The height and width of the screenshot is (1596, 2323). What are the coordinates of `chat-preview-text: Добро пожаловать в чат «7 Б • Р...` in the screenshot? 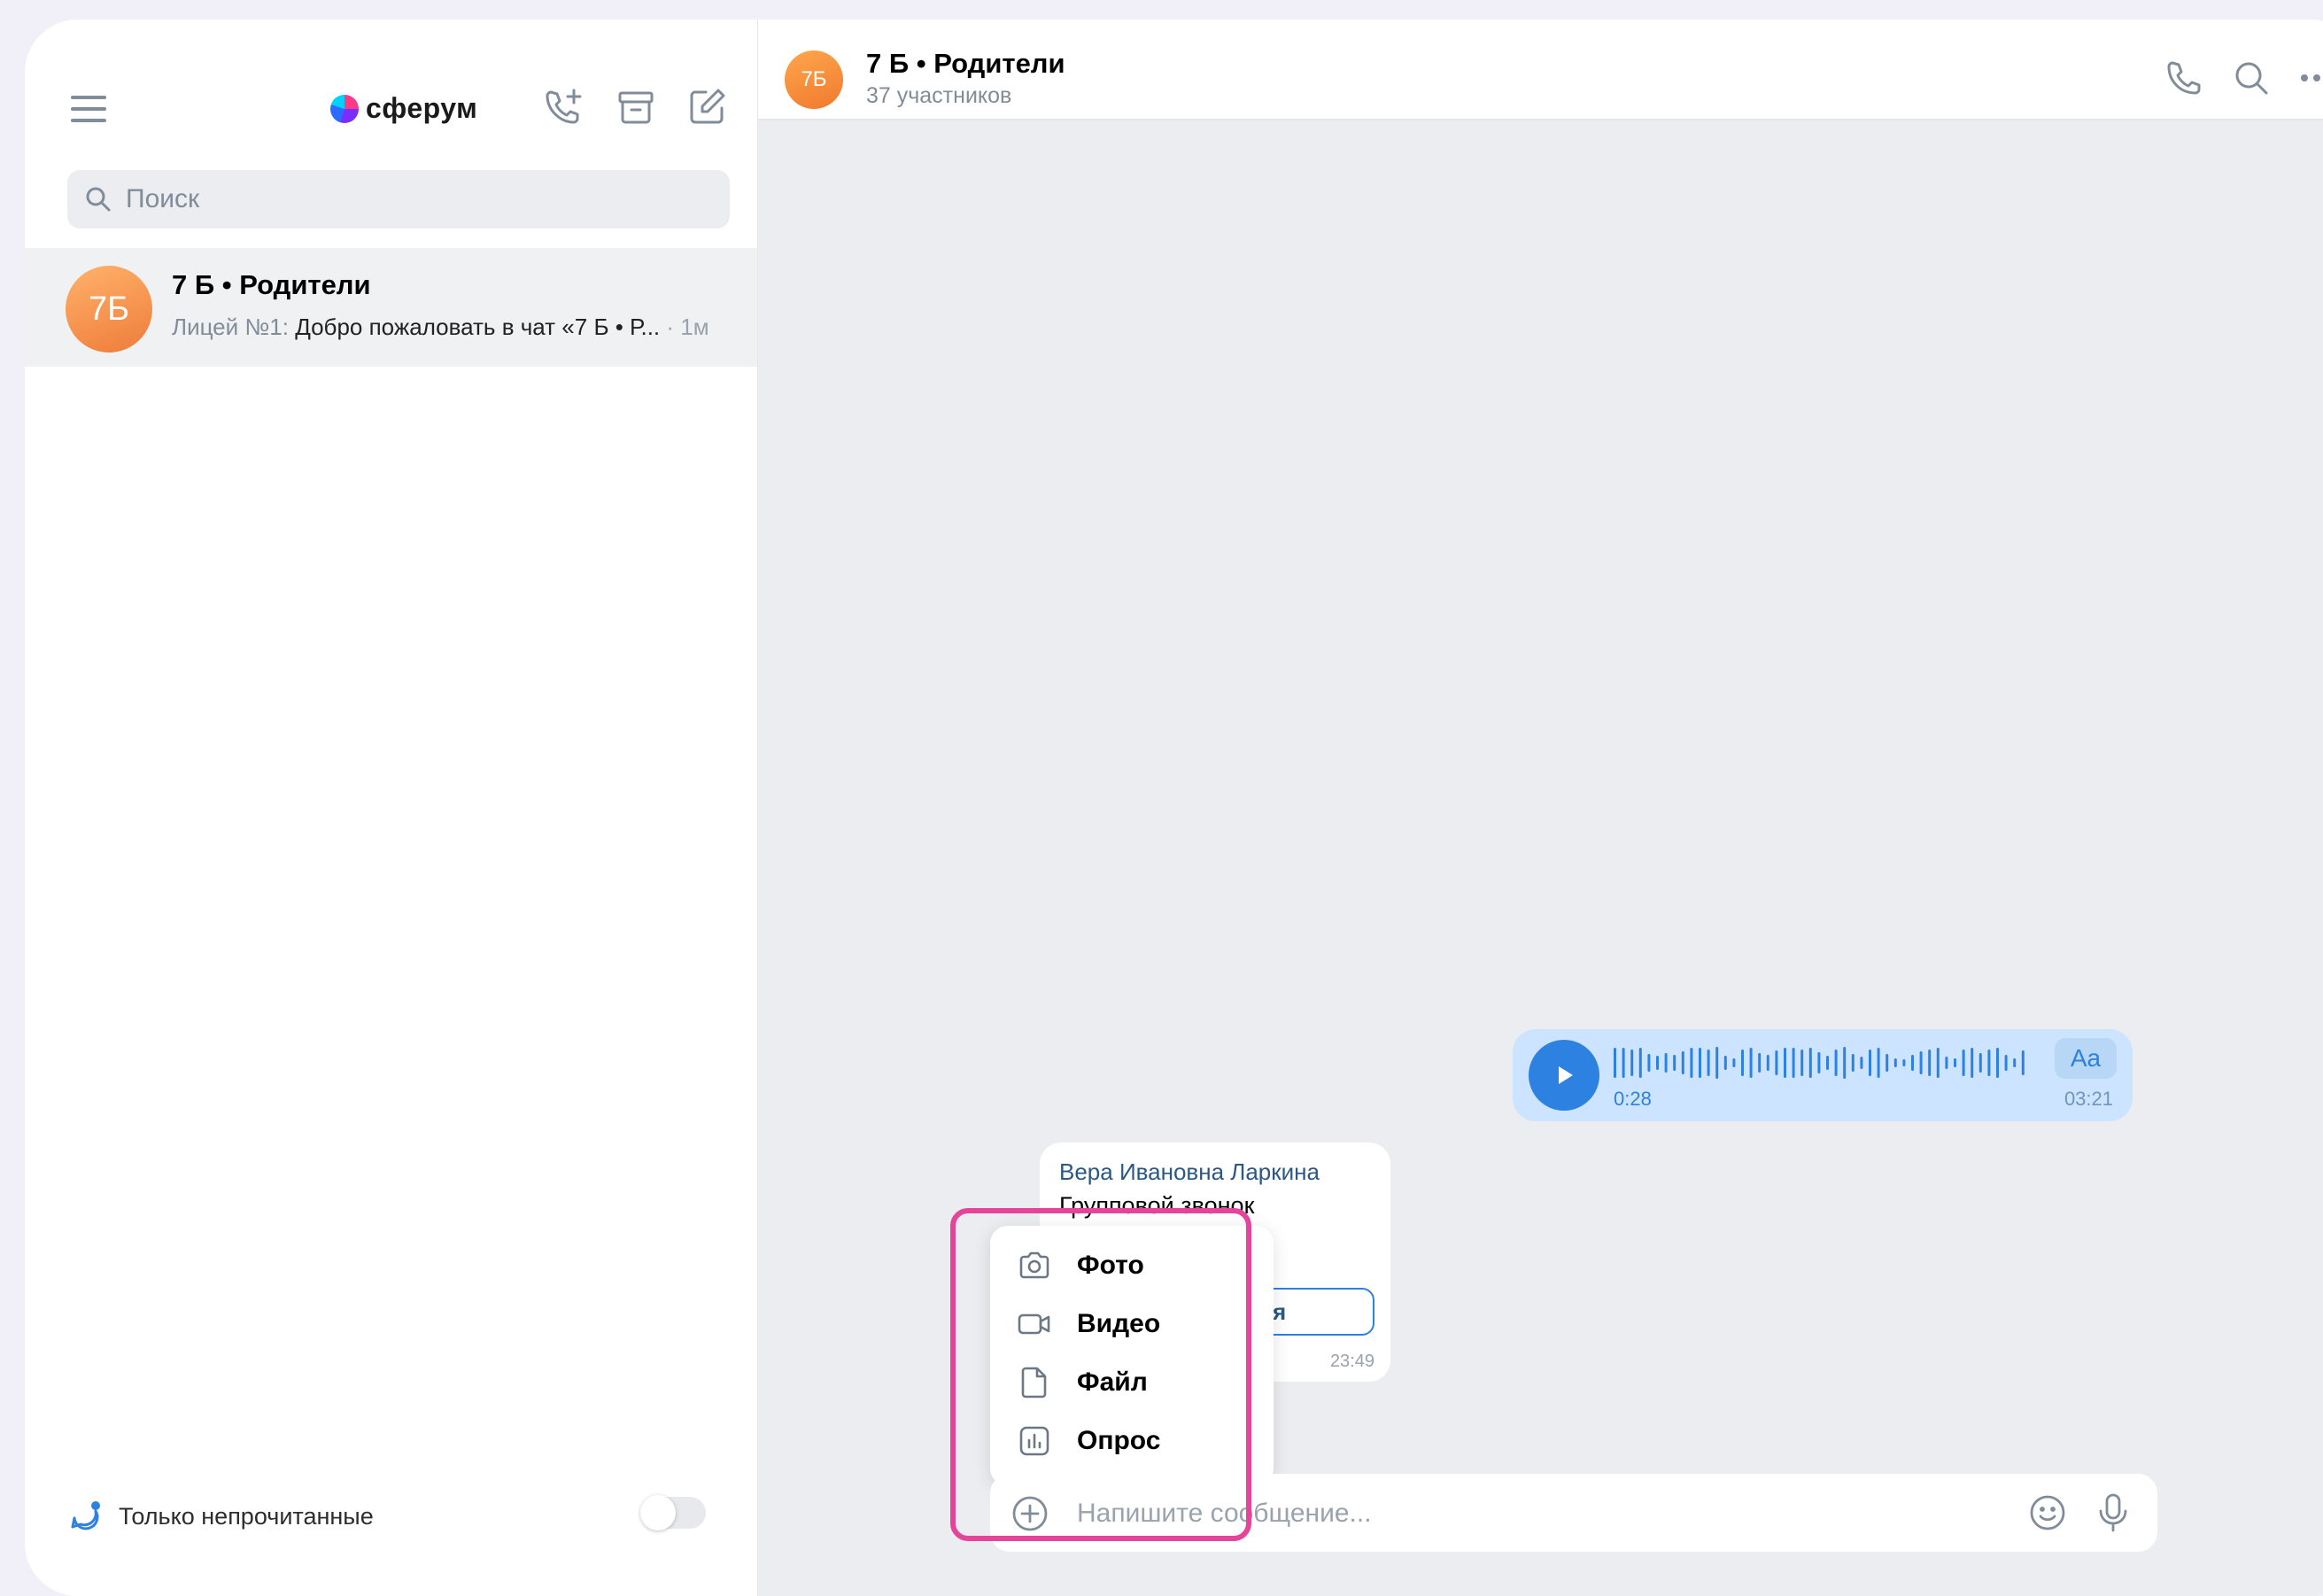 It's located at (474, 327).